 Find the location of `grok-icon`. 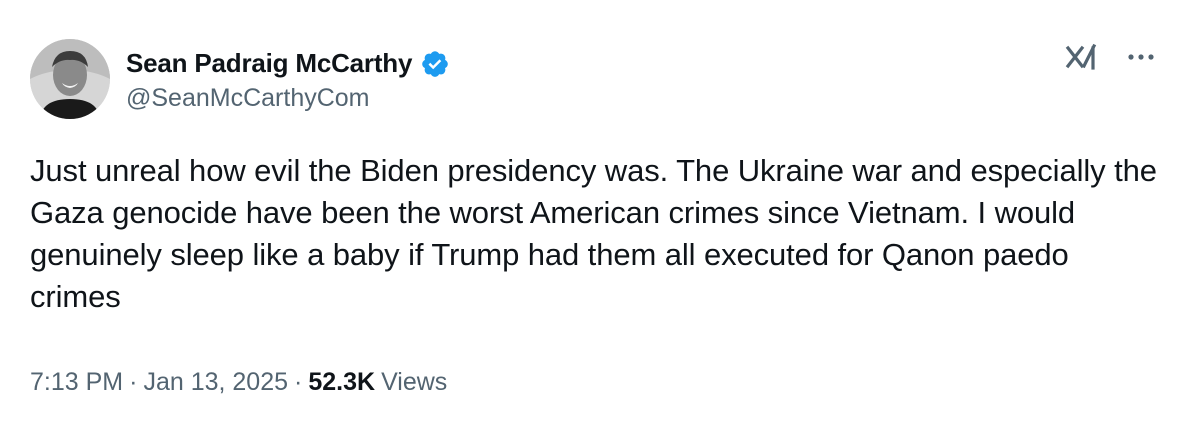

grok-icon is located at coordinates (1081, 57).